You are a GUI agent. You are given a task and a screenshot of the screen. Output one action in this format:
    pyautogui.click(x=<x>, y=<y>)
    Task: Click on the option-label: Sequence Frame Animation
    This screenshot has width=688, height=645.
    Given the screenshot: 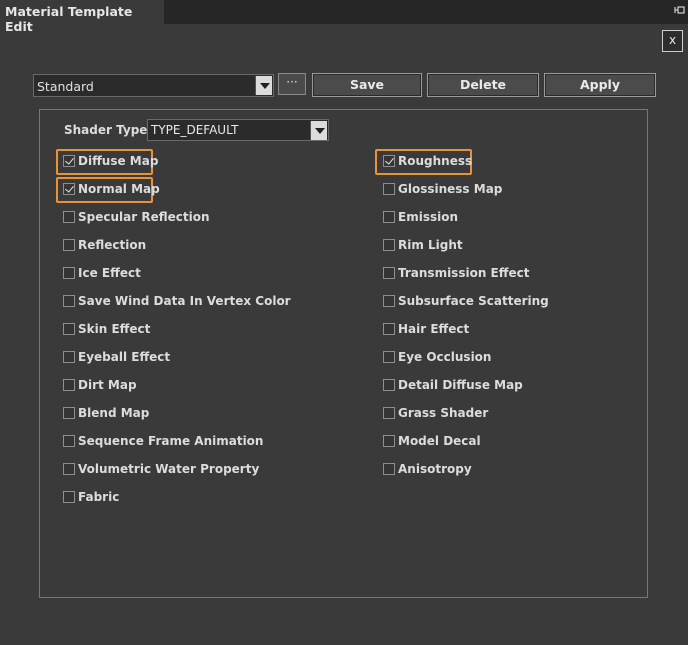 What is the action you would take?
    pyautogui.click(x=171, y=441)
    